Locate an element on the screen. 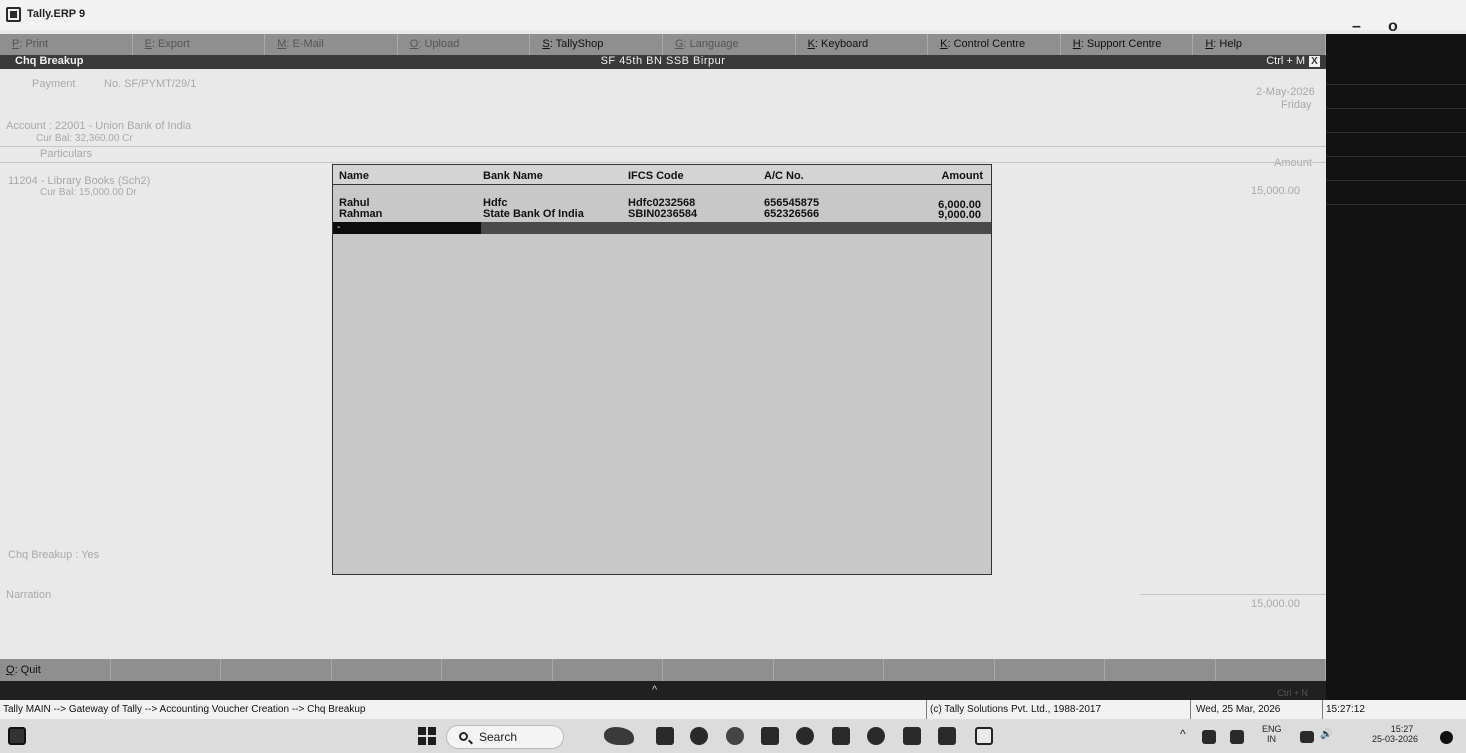  expand-caret-icon: ^ is located at coordinates (654, 690).